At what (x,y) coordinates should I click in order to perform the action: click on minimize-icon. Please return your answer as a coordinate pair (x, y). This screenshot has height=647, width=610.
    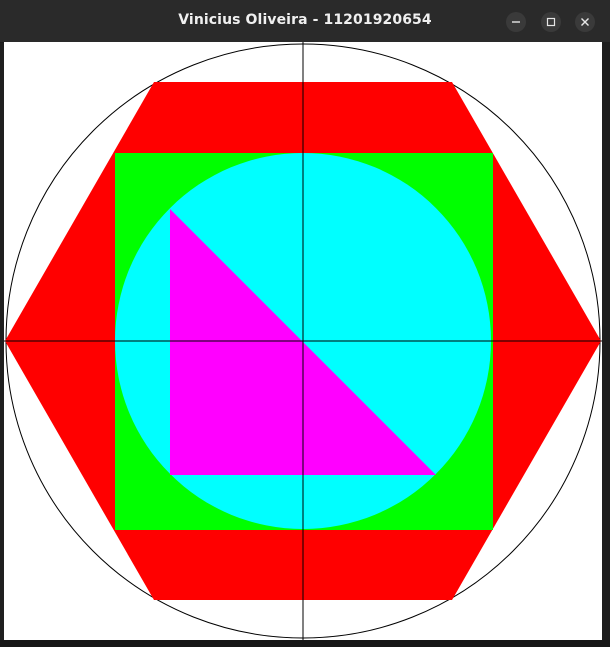
    Looking at the image, I should click on (516, 22).